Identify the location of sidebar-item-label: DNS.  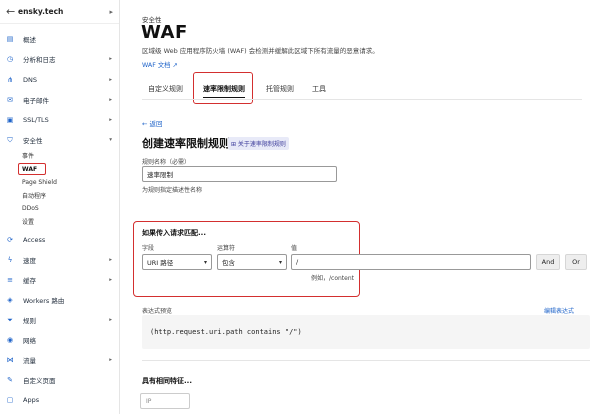
(30, 80).